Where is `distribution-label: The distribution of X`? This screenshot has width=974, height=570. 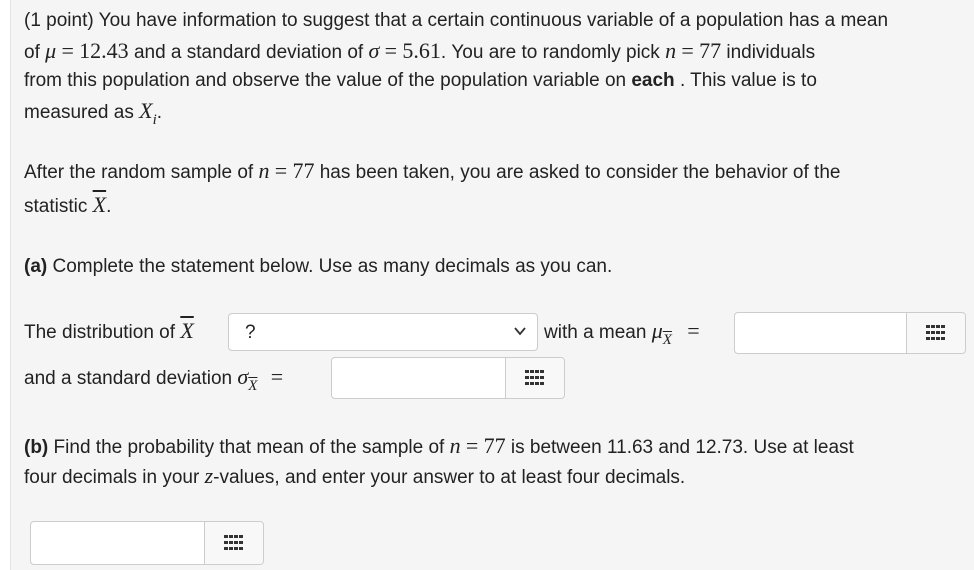 distribution-label: The distribution of X is located at coordinates (109, 330).